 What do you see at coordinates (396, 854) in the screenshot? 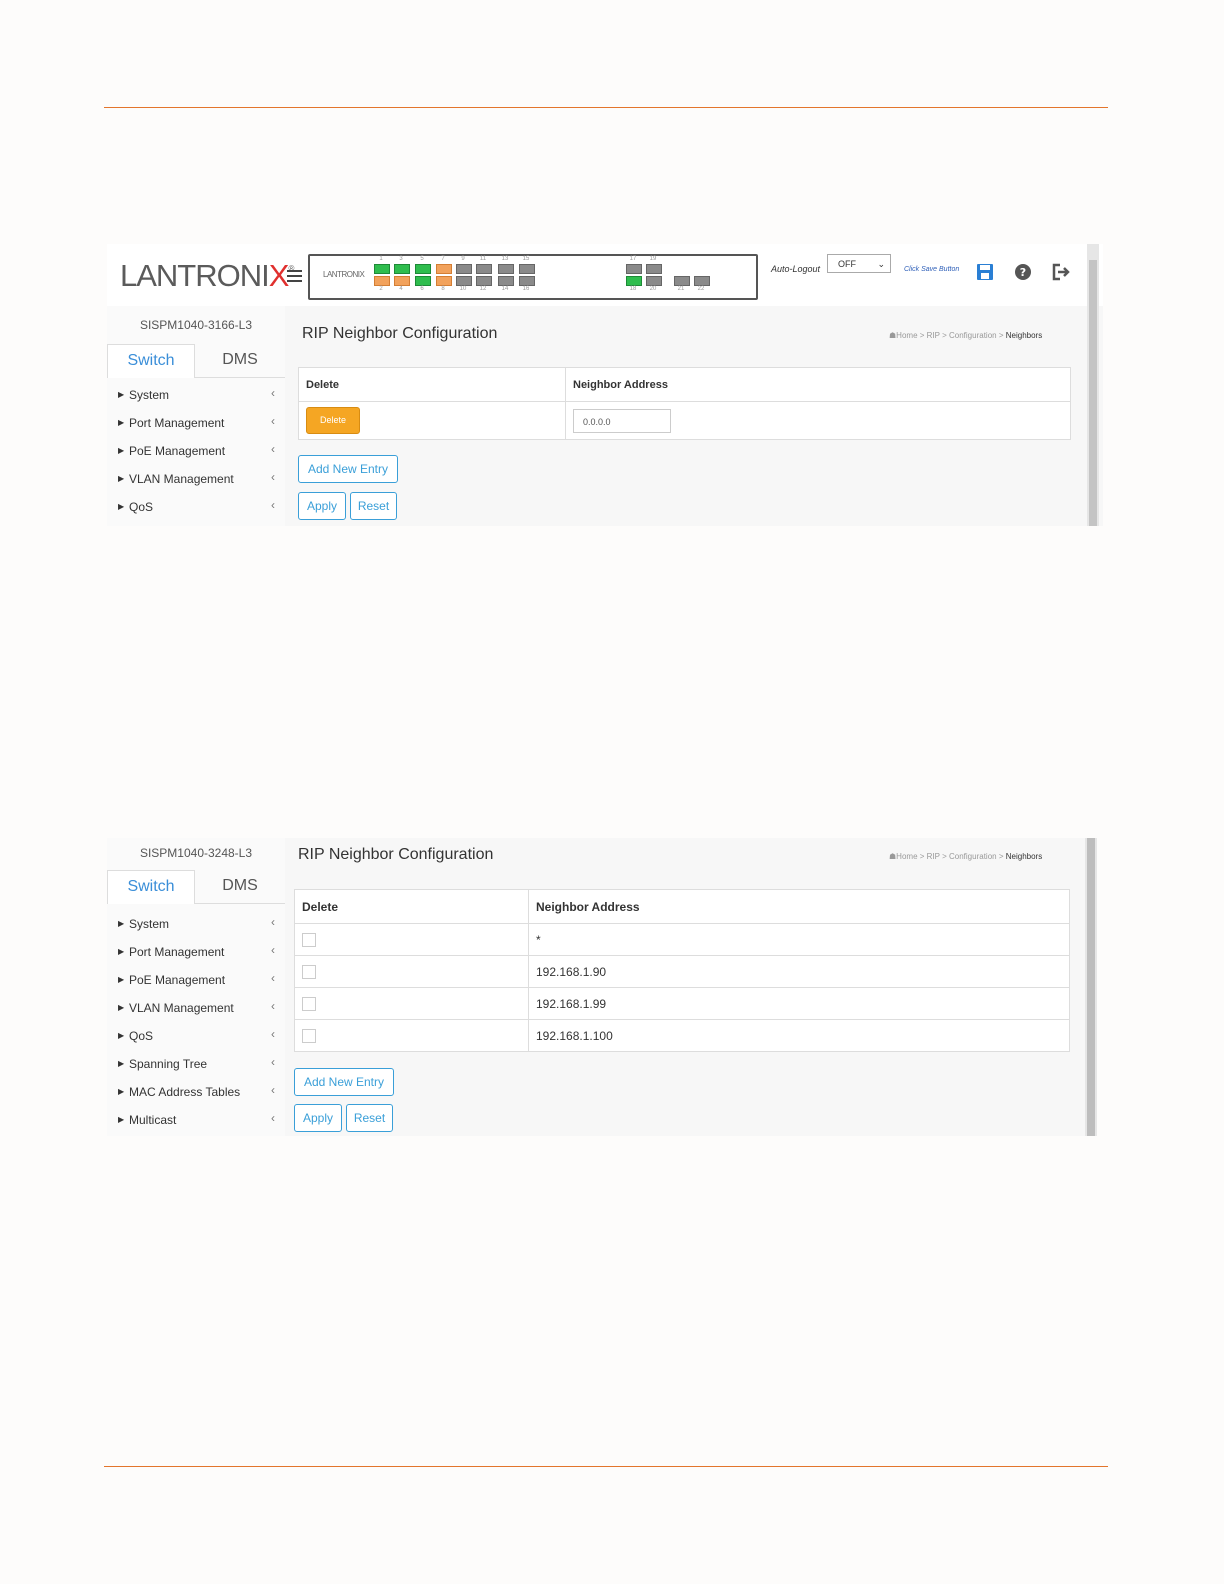
I see `page-title: RIP Neighbor Configuration` at bounding box center [396, 854].